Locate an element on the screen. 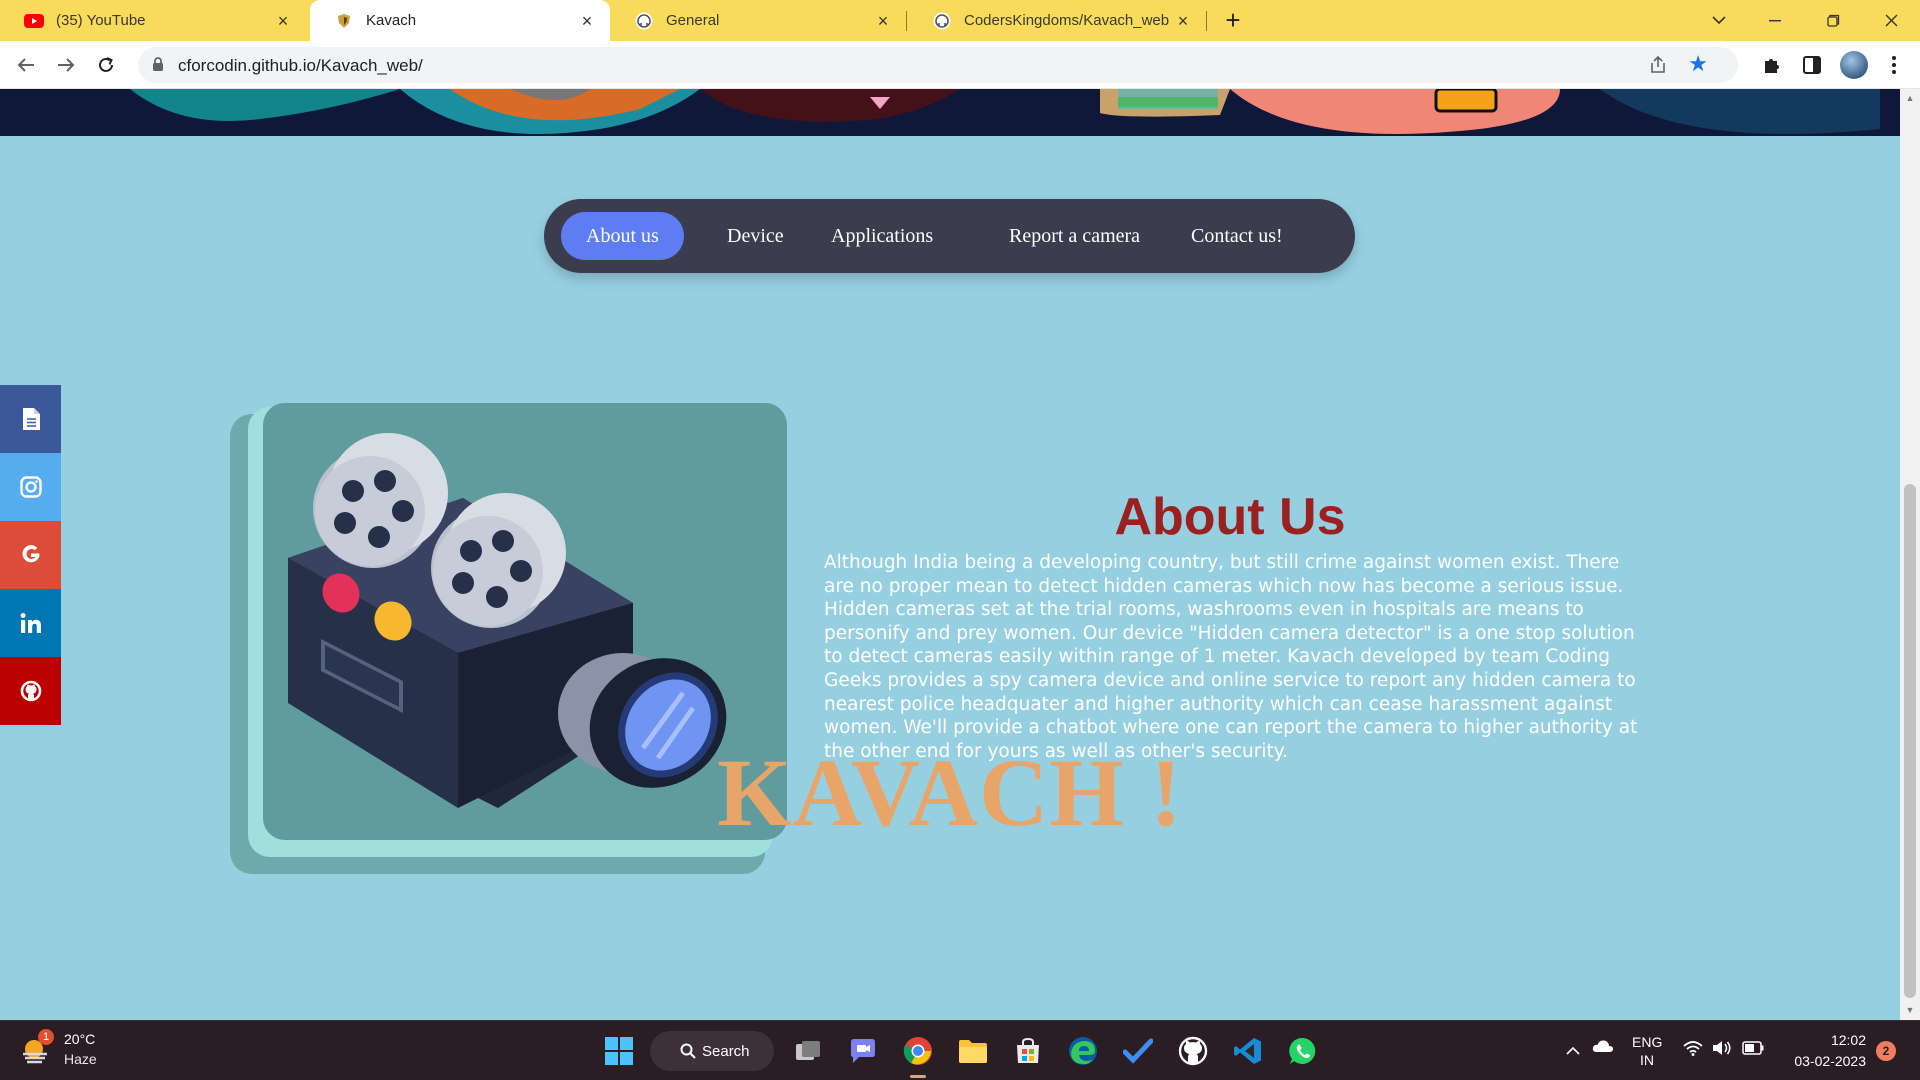  weather-temperature: 20°C is located at coordinates (80, 1039).